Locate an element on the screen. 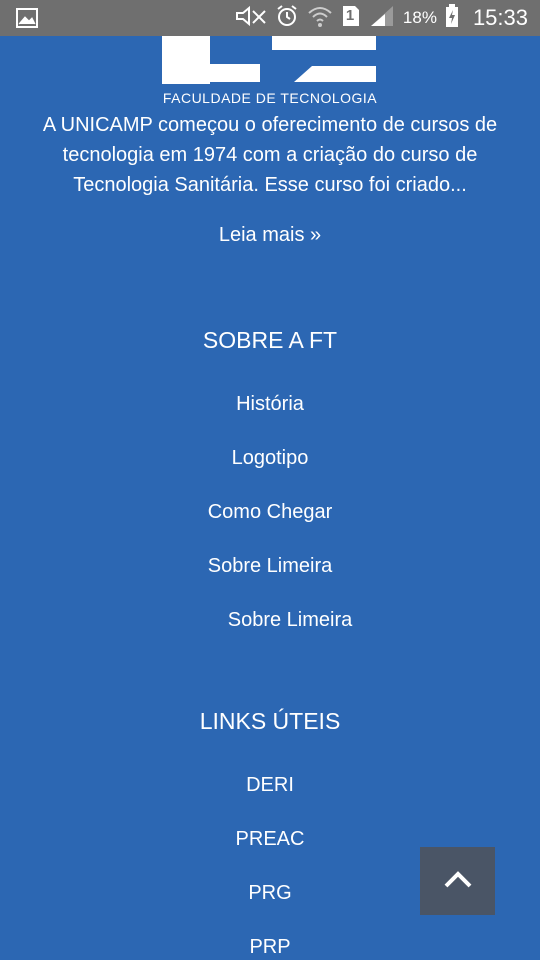 This screenshot has width=540, height=960. logo-text: FACULDADE DE TECNOLOGIA is located at coordinates (270, 98).